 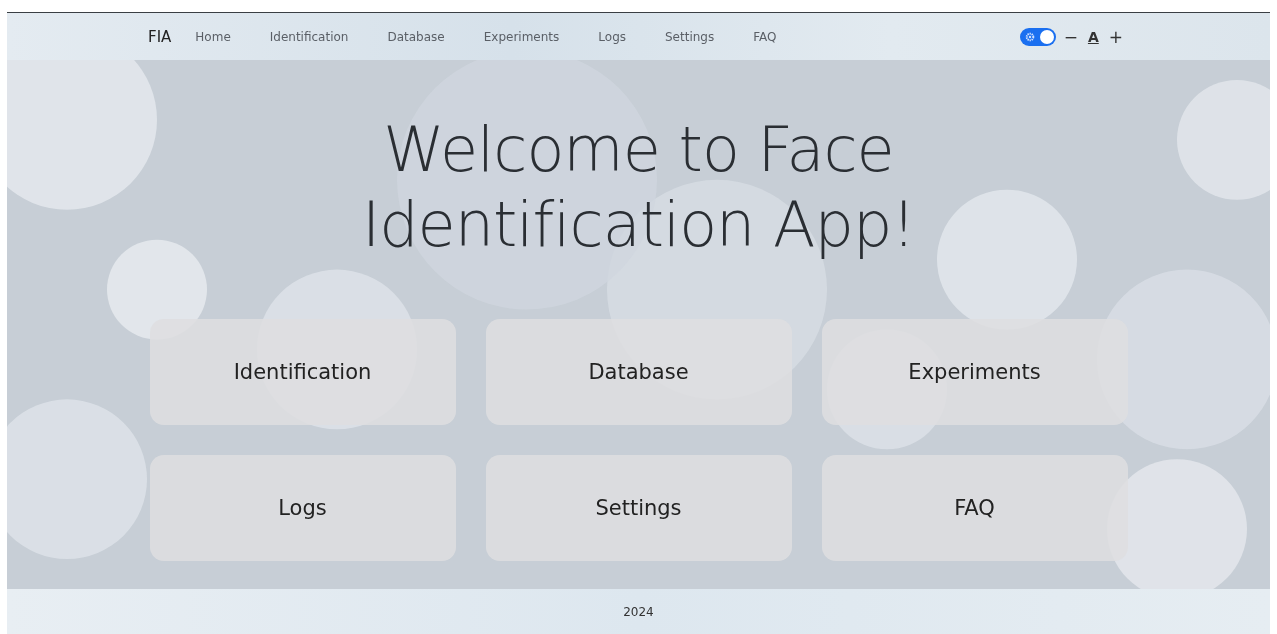 I want to click on brand-name: FIA, so click(x=160, y=36).